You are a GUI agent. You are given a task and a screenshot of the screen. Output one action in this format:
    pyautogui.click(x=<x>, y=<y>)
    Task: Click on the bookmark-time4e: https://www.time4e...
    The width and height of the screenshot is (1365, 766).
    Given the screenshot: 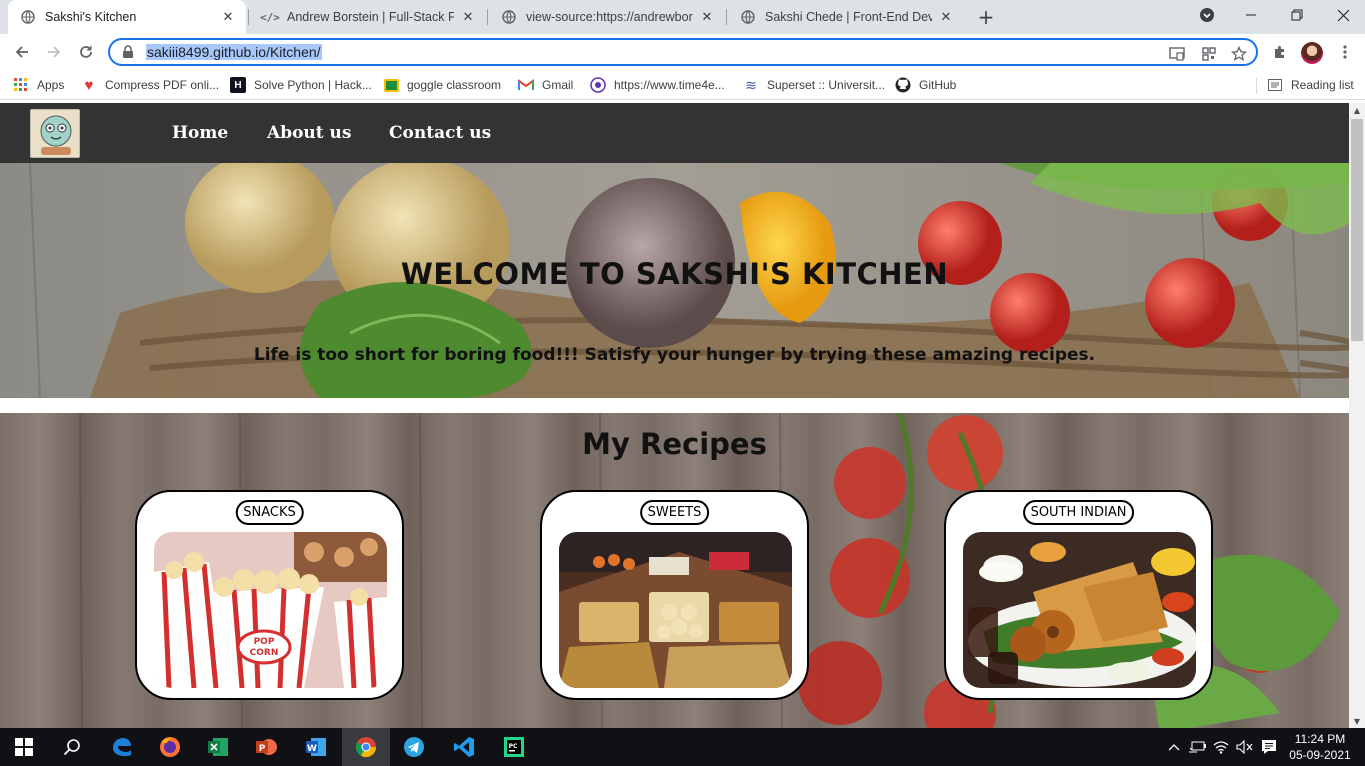 What is the action you would take?
    pyautogui.click(x=657, y=85)
    